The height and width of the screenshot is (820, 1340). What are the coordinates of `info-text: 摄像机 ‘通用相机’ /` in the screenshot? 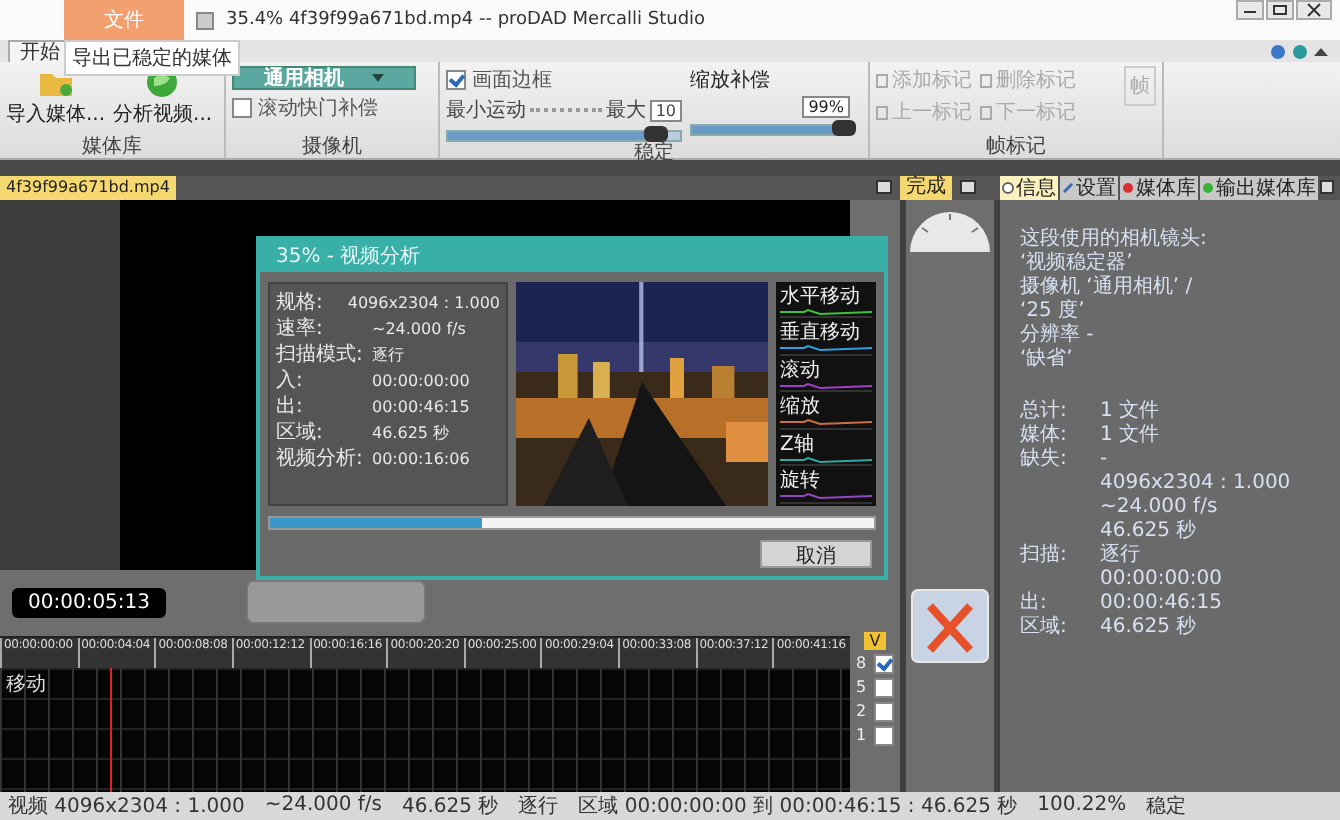 It's located at (1107, 287).